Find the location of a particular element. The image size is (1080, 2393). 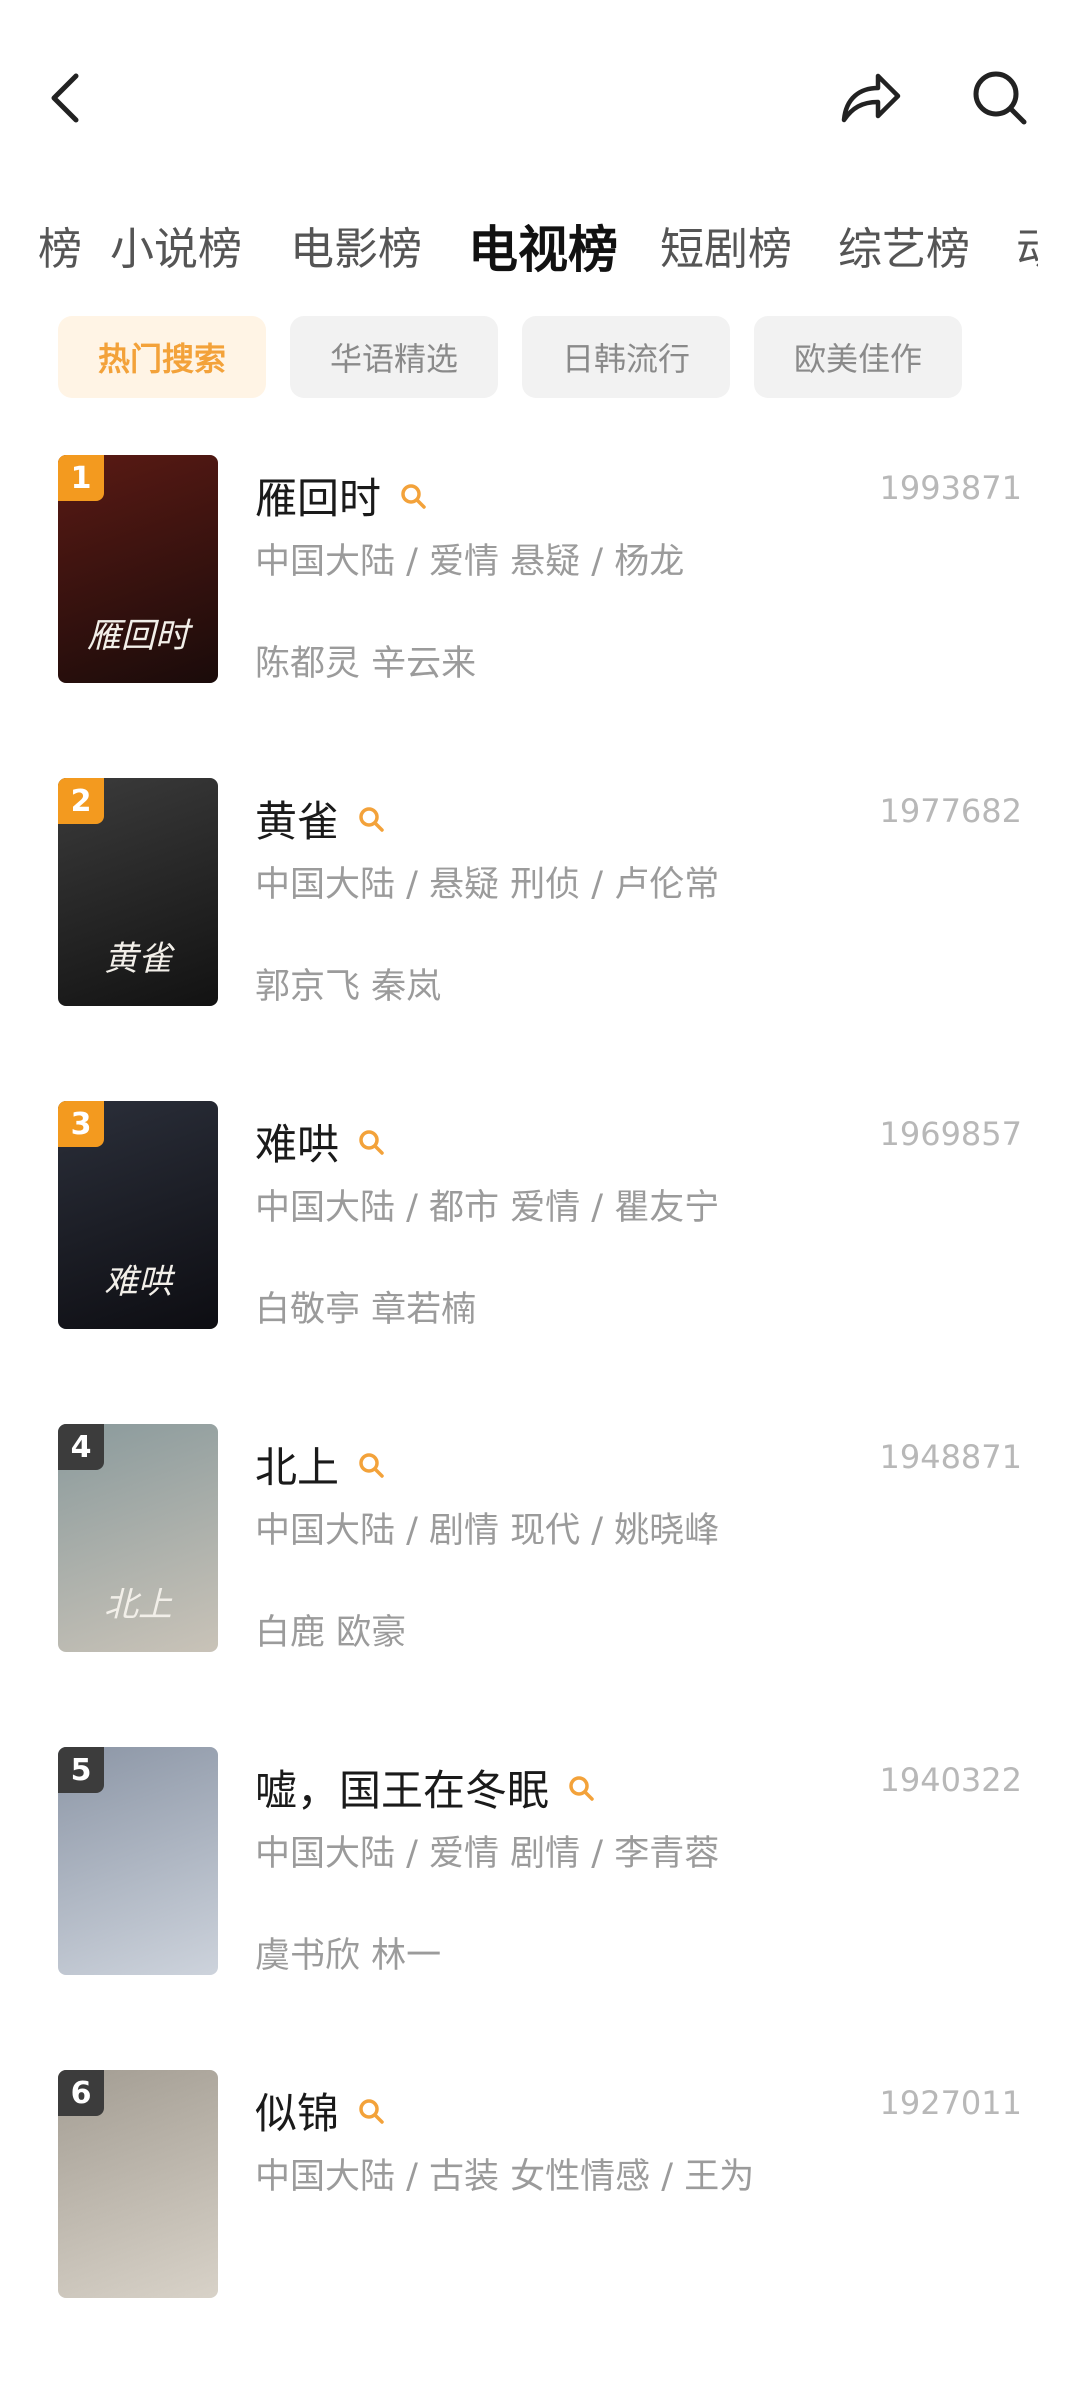

show-title: 雁回时 is located at coordinates (318, 495).